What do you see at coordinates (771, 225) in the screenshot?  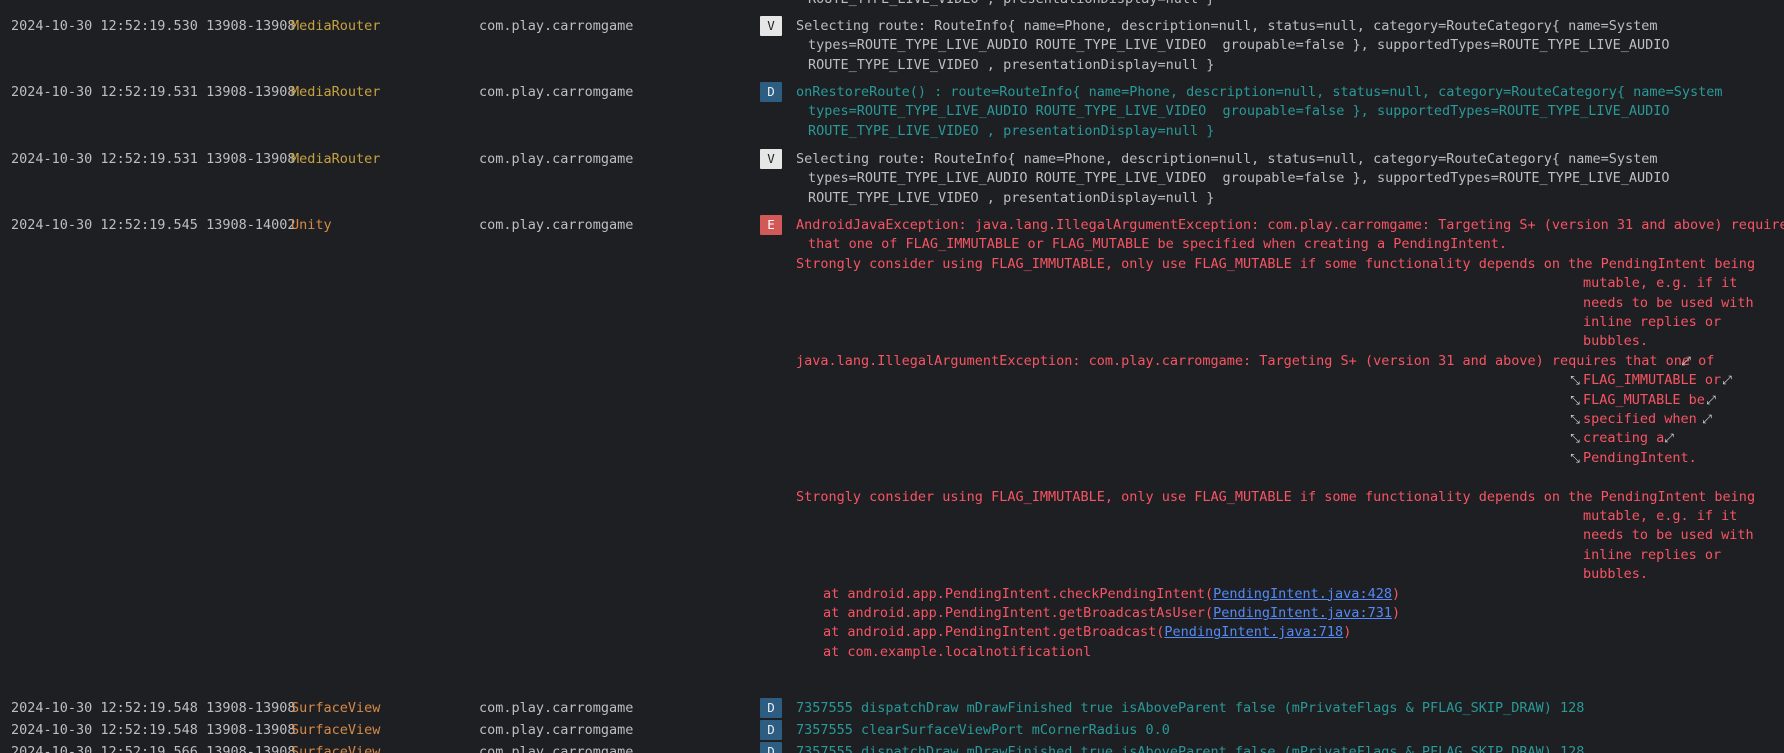 I see `log-level-badge: E` at bounding box center [771, 225].